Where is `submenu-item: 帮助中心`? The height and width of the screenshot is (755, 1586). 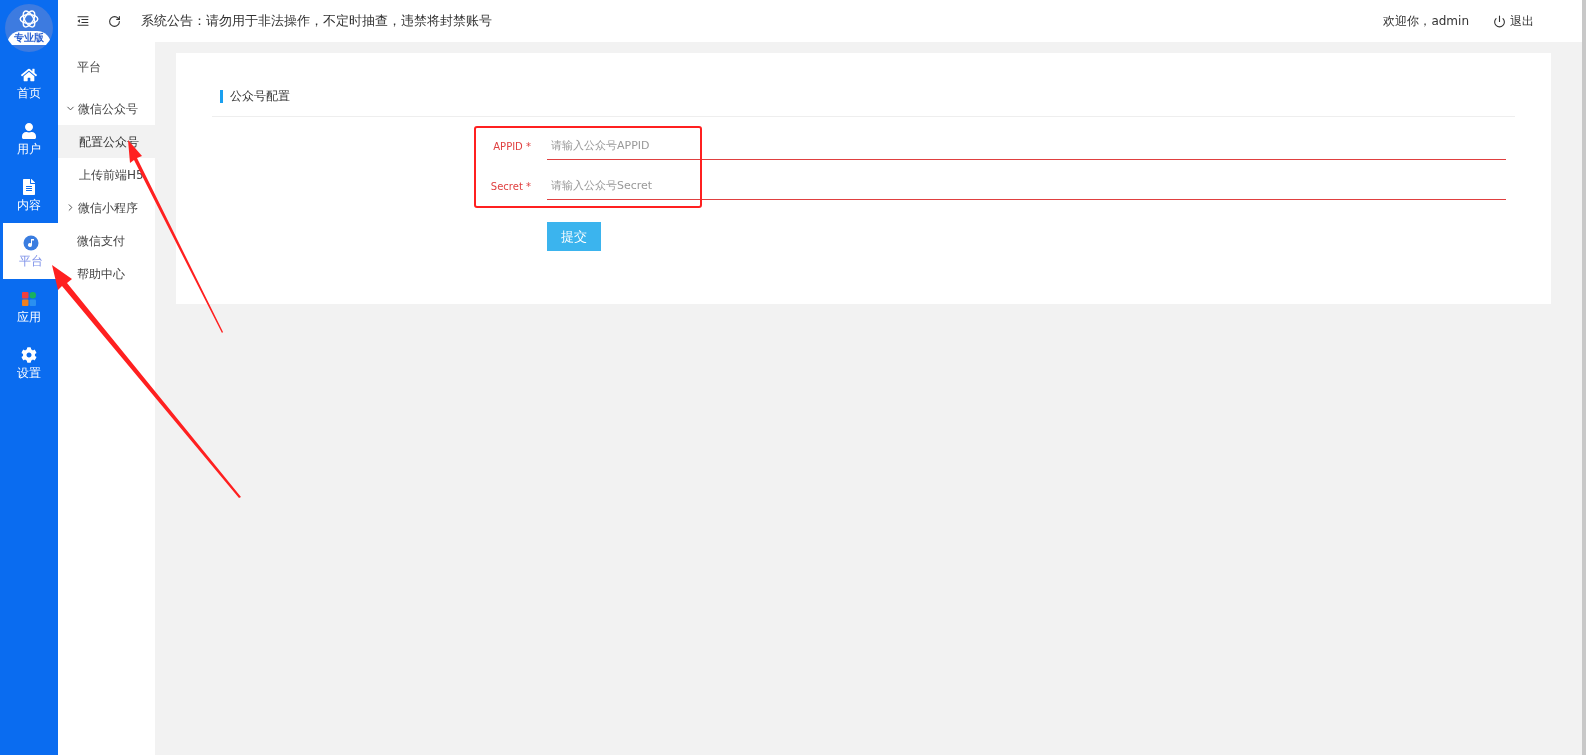 submenu-item: 帮助中心 is located at coordinates (106, 273).